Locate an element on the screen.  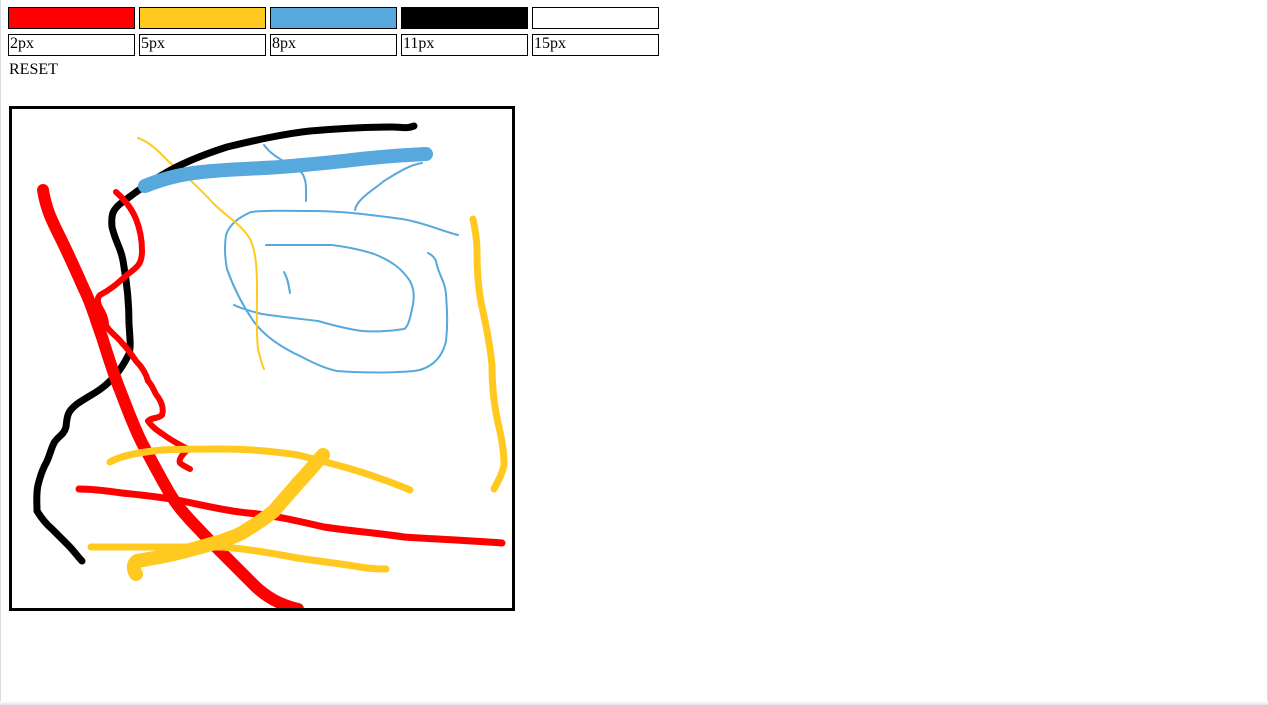
color-swatch-white is located at coordinates (595, 18).